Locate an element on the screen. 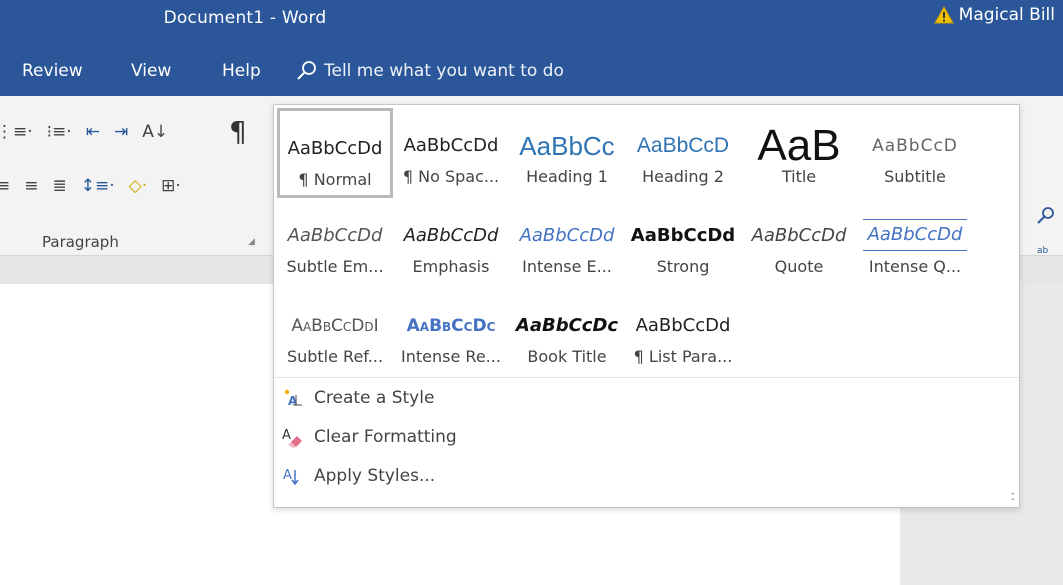 The height and width of the screenshot is (585, 1063). tell-me-box: Tell me what you want to do is located at coordinates (430, 71).